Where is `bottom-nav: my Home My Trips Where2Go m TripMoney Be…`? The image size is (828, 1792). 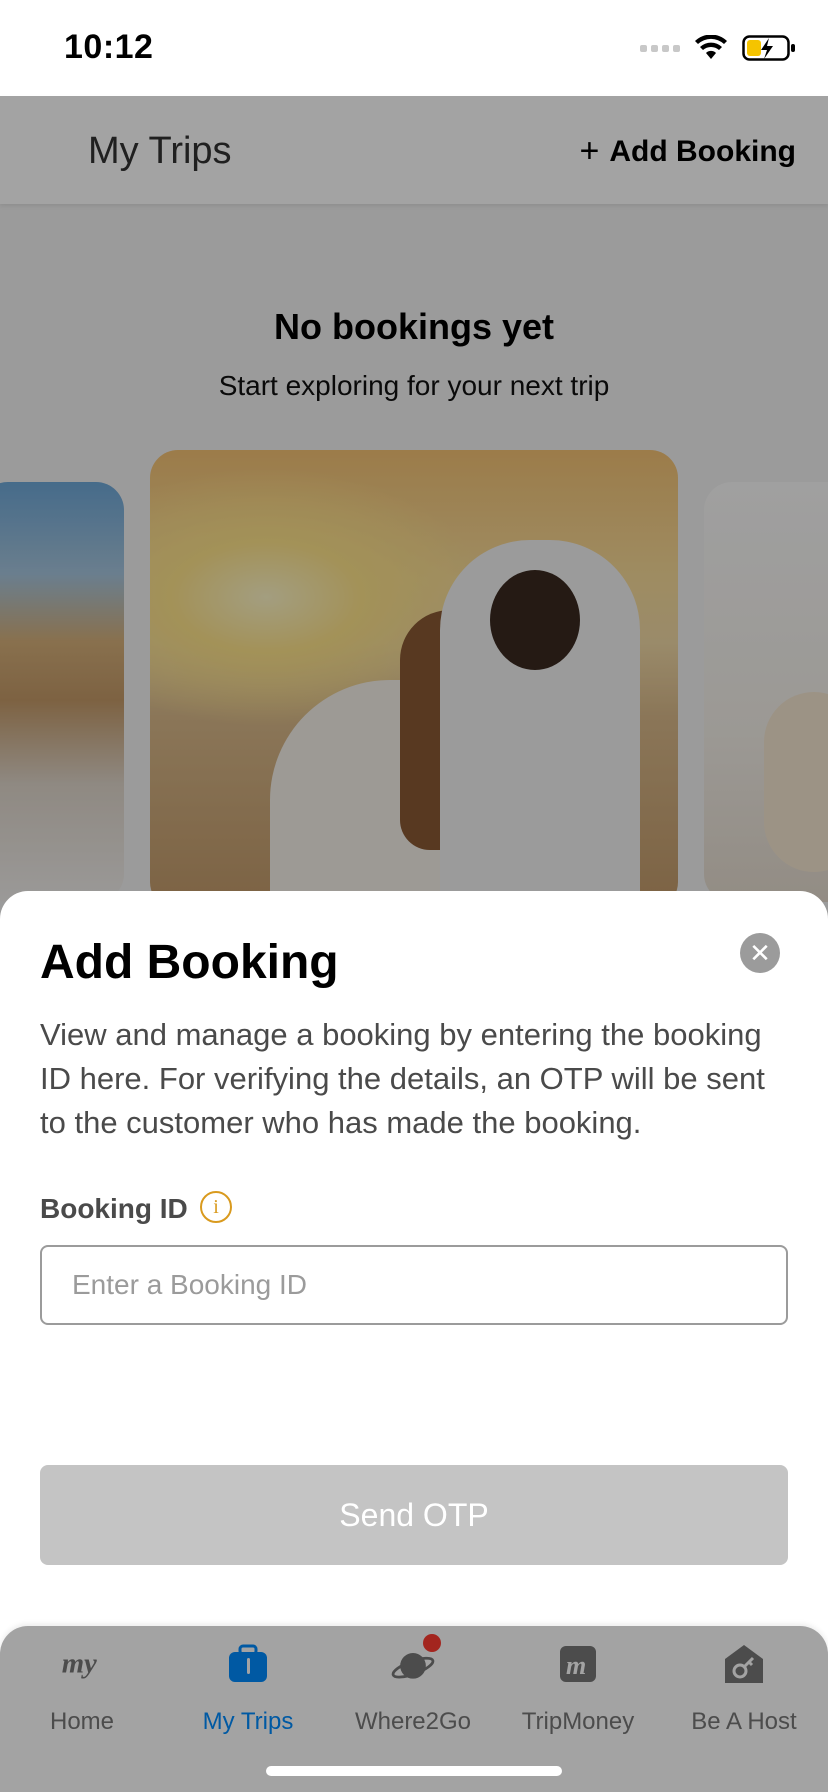
bottom-nav: my Home My Trips Where2Go m TripMoney Be… is located at coordinates (414, 1709).